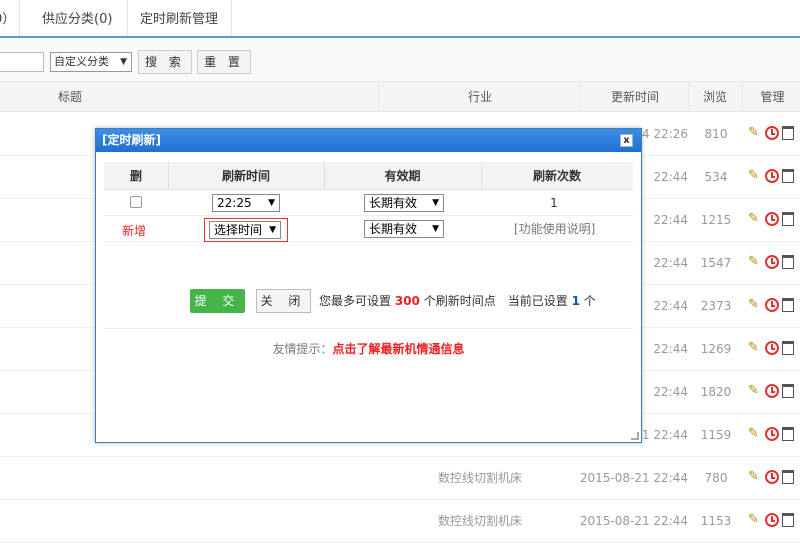 This screenshot has width=800, height=544. I want to click on tip-prefix: 友情提示：, so click(302, 349).